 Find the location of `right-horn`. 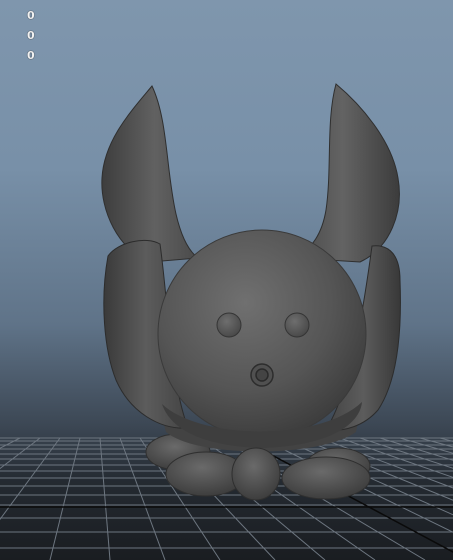

right-horn is located at coordinates (347, 173).